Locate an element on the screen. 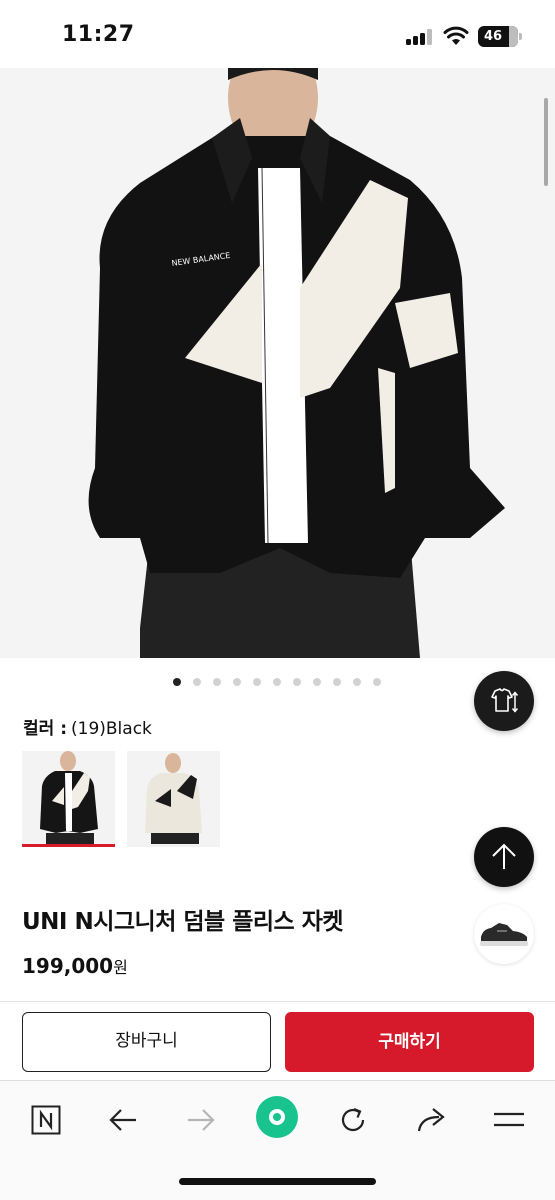 This screenshot has width=555, height=1200. status-bar: 11:27 46 is located at coordinates (277, 34).